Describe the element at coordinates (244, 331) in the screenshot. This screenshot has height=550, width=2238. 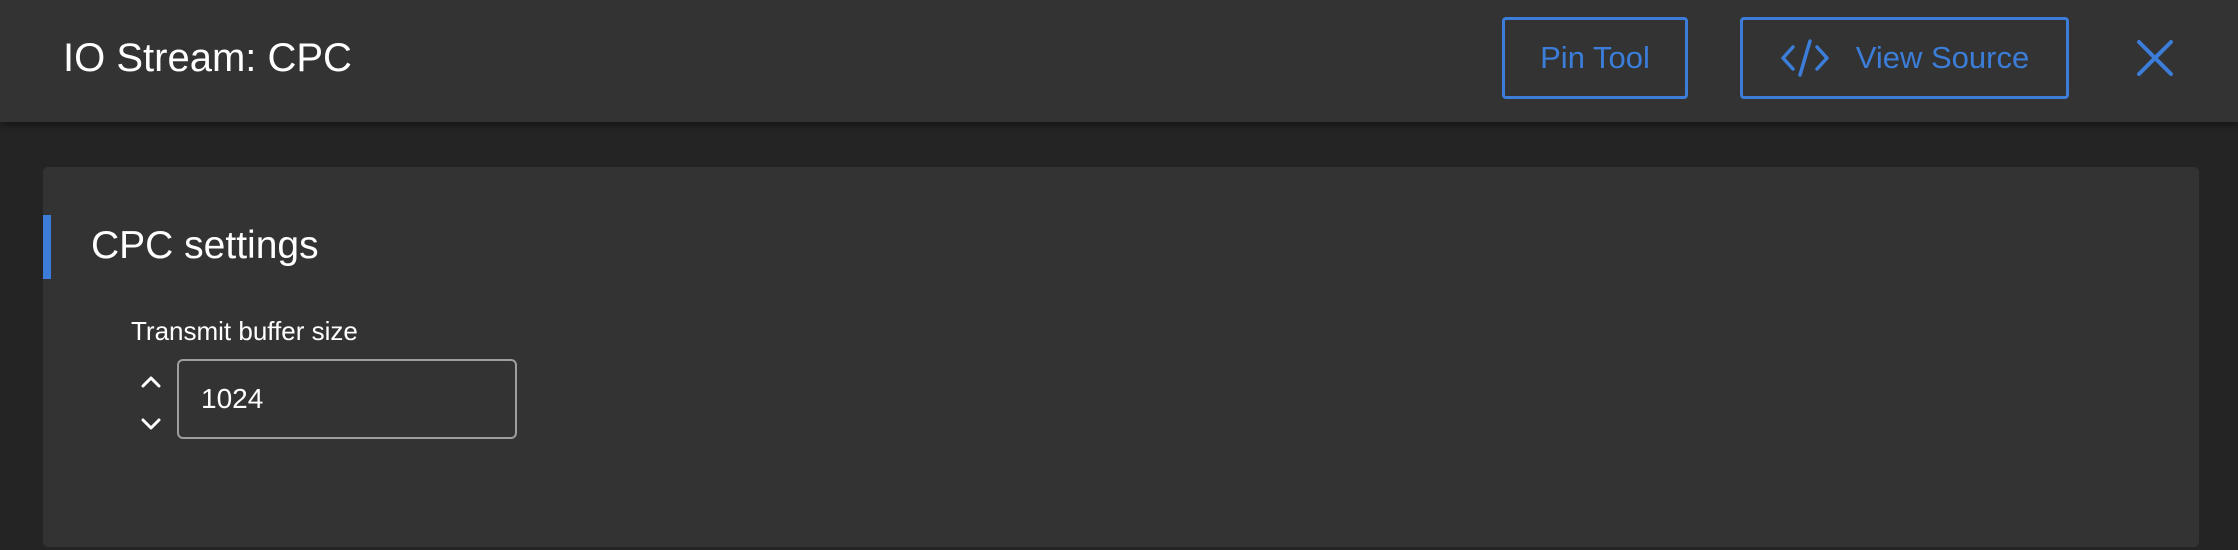
I see `transmit-buffer-size-label: Transmit buffer size` at that location.